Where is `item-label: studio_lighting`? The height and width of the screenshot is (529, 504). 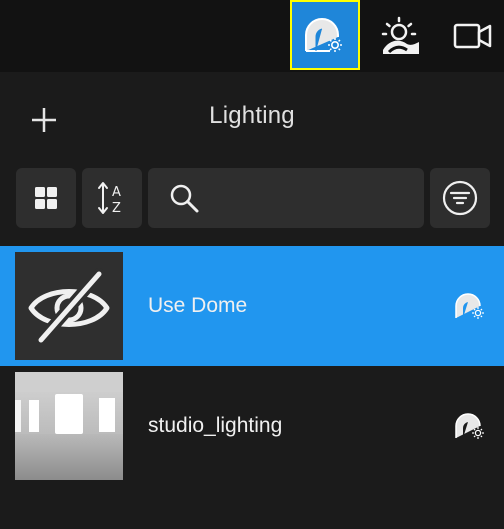 item-label: studio_lighting is located at coordinates (215, 425).